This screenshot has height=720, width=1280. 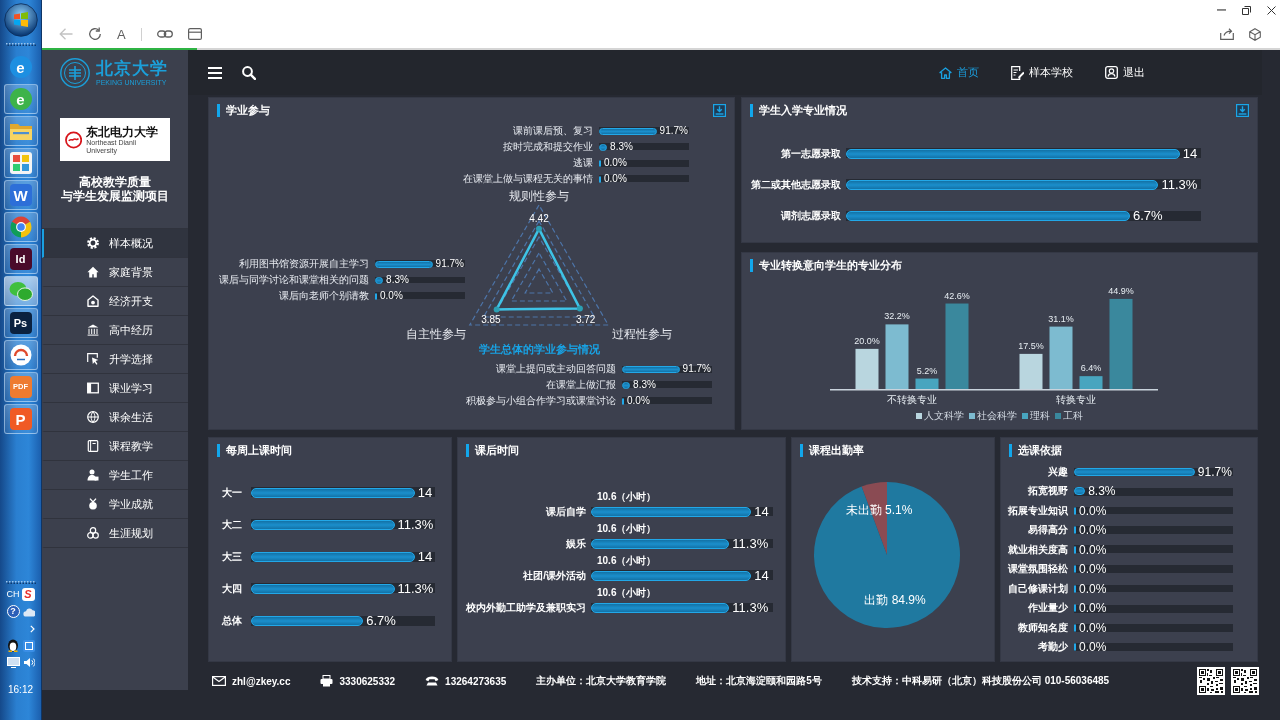 What do you see at coordinates (115, 533) in the screenshot?
I see `sidebar-item: 生涯规划` at bounding box center [115, 533].